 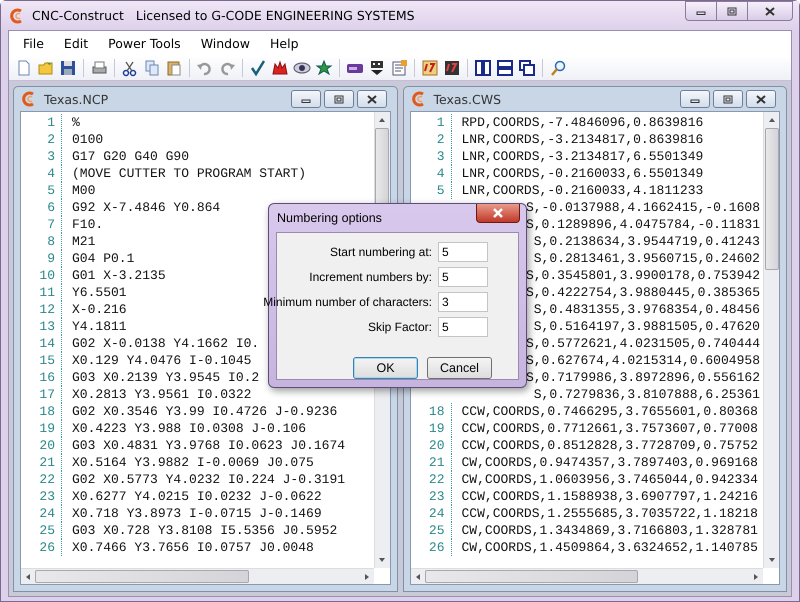 I want to click on code-line: S,-0.0137988,4.1662415,-0.1608, so click(x=643, y=207).